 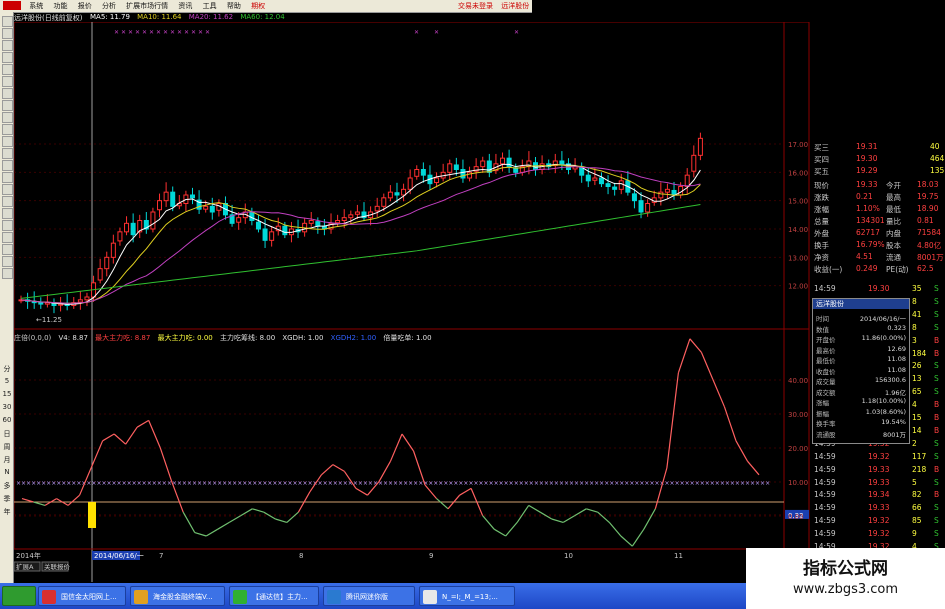 What do you see at coordinates (369, 596) in the screenshot?
I see `task-item-4: 腾讯网迷你版` at bounding box center [369, 596].